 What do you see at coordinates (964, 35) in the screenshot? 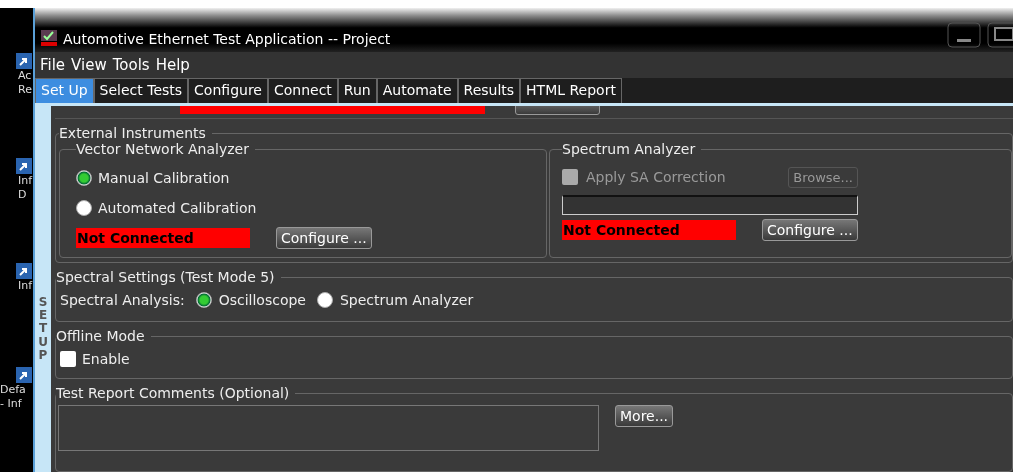
I see `minimize-icon` at bounding box center [964, 35].